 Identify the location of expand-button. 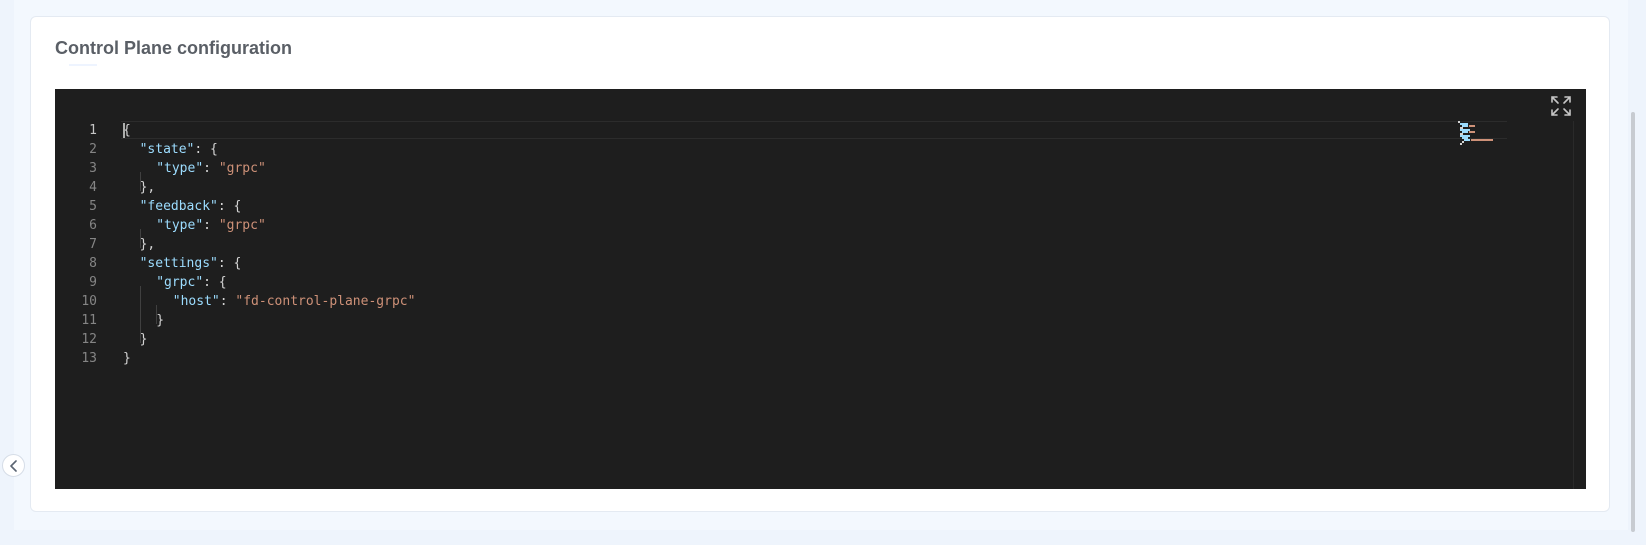
(1561, 106).